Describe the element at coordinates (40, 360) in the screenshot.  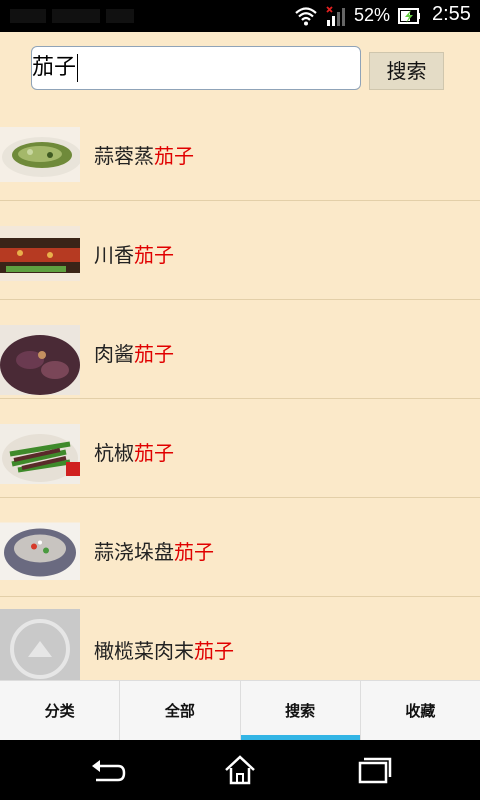
I see `meat-sauce-eggplant-thumbnail` at that location.